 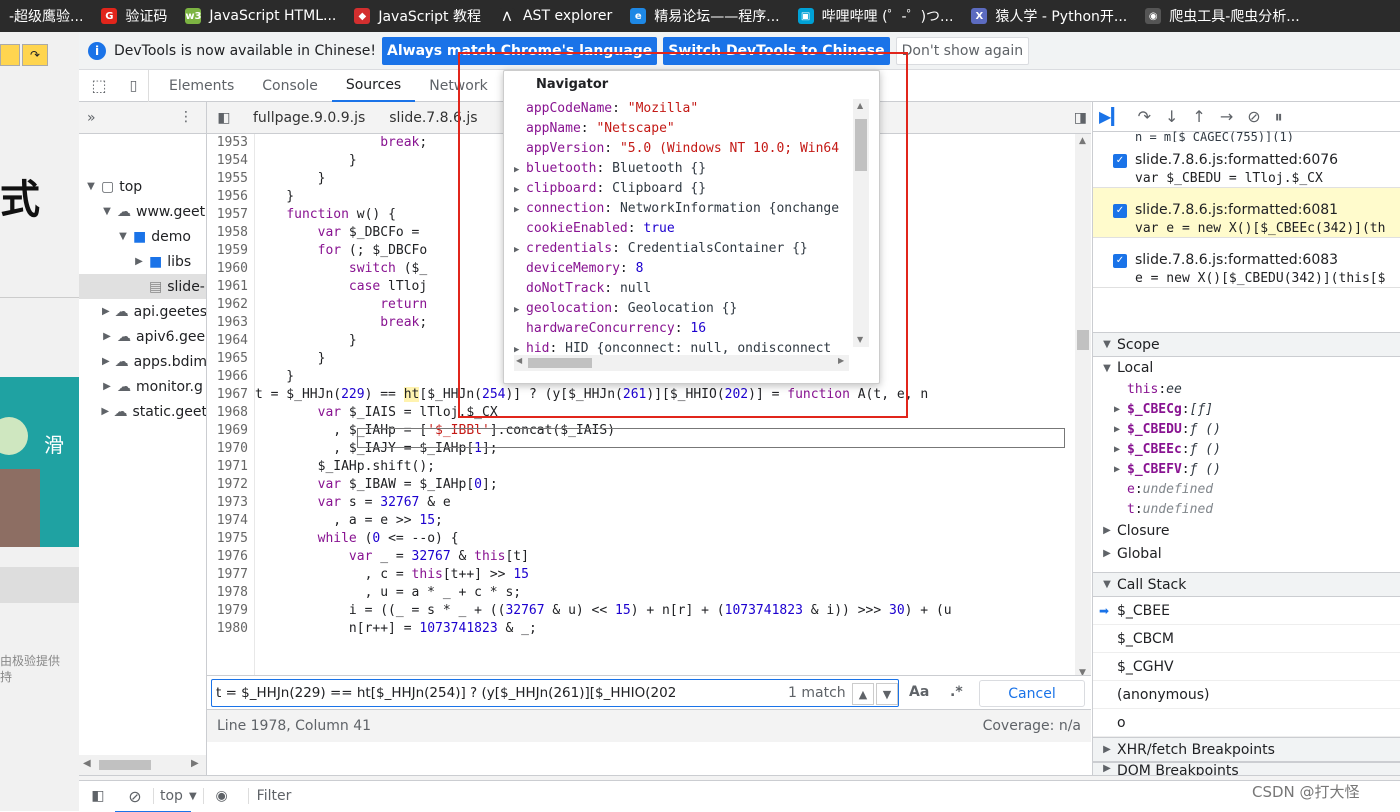 What do you see at coordinates (227, 485) in the screenshot?
I see `line-number: 1972` at bounding box center [227, 485].